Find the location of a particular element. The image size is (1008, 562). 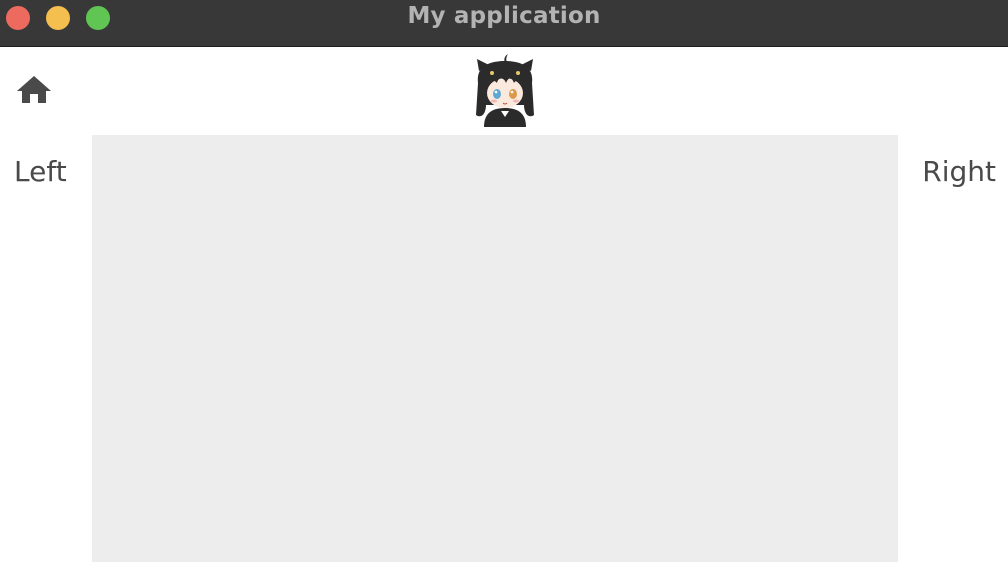

title-bar: My application is located at coordinates (504, 23).